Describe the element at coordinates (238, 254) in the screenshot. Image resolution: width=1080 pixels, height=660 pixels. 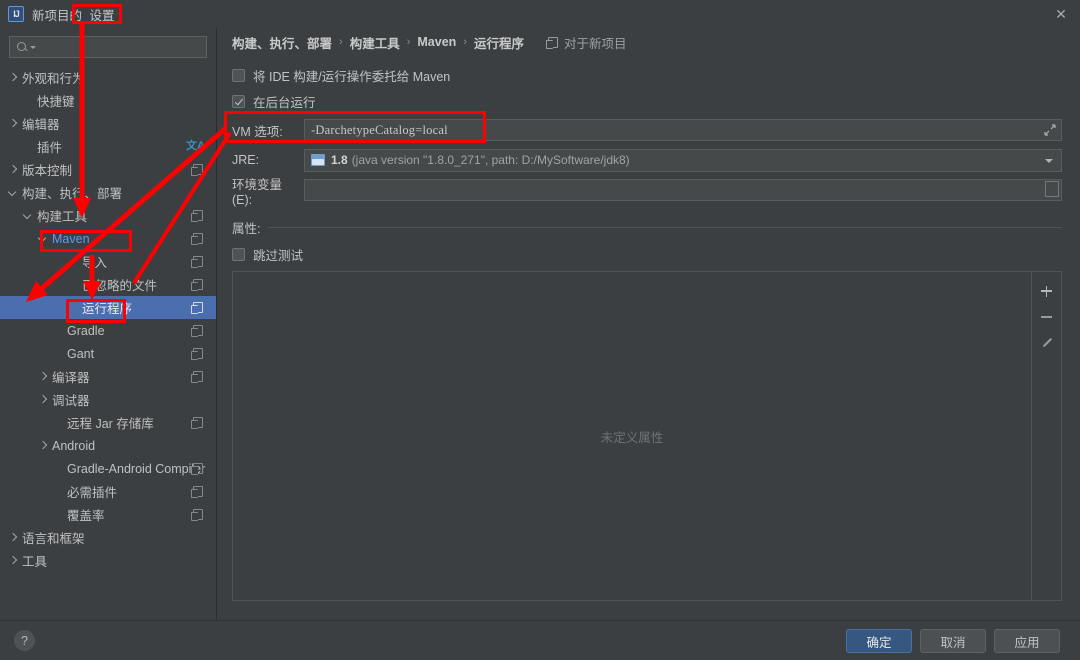
I see `skip-tests-checkbox` at that location.